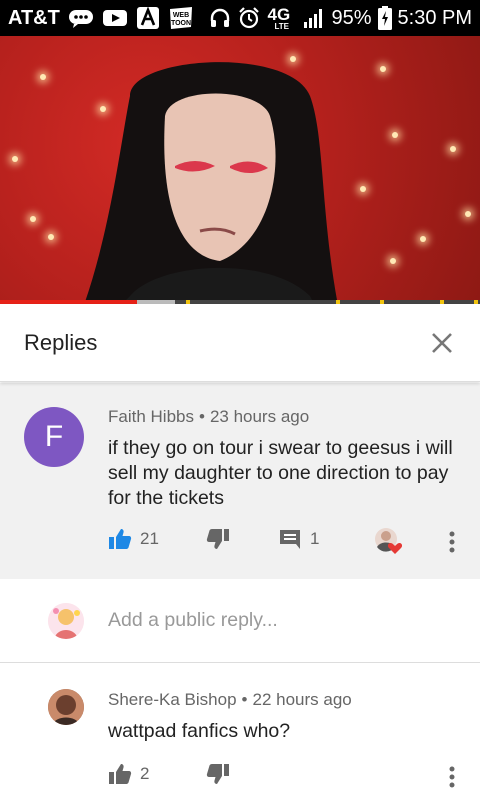 This screenshot has width=480, height=792. What do you see at coordinates (208, 417) in the screenshot?
I see `comment-meta: Faith Hibbs • 23 hours ago` at bounding box center [208, 417].